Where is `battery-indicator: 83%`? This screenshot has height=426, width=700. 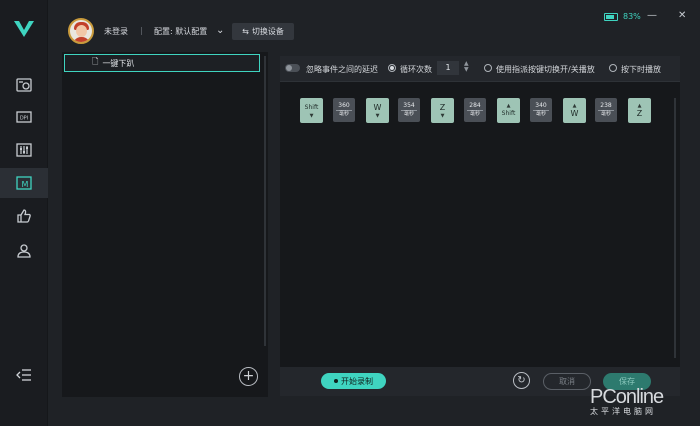
battery-indicator: 83% is located at coordinates (622, 16).